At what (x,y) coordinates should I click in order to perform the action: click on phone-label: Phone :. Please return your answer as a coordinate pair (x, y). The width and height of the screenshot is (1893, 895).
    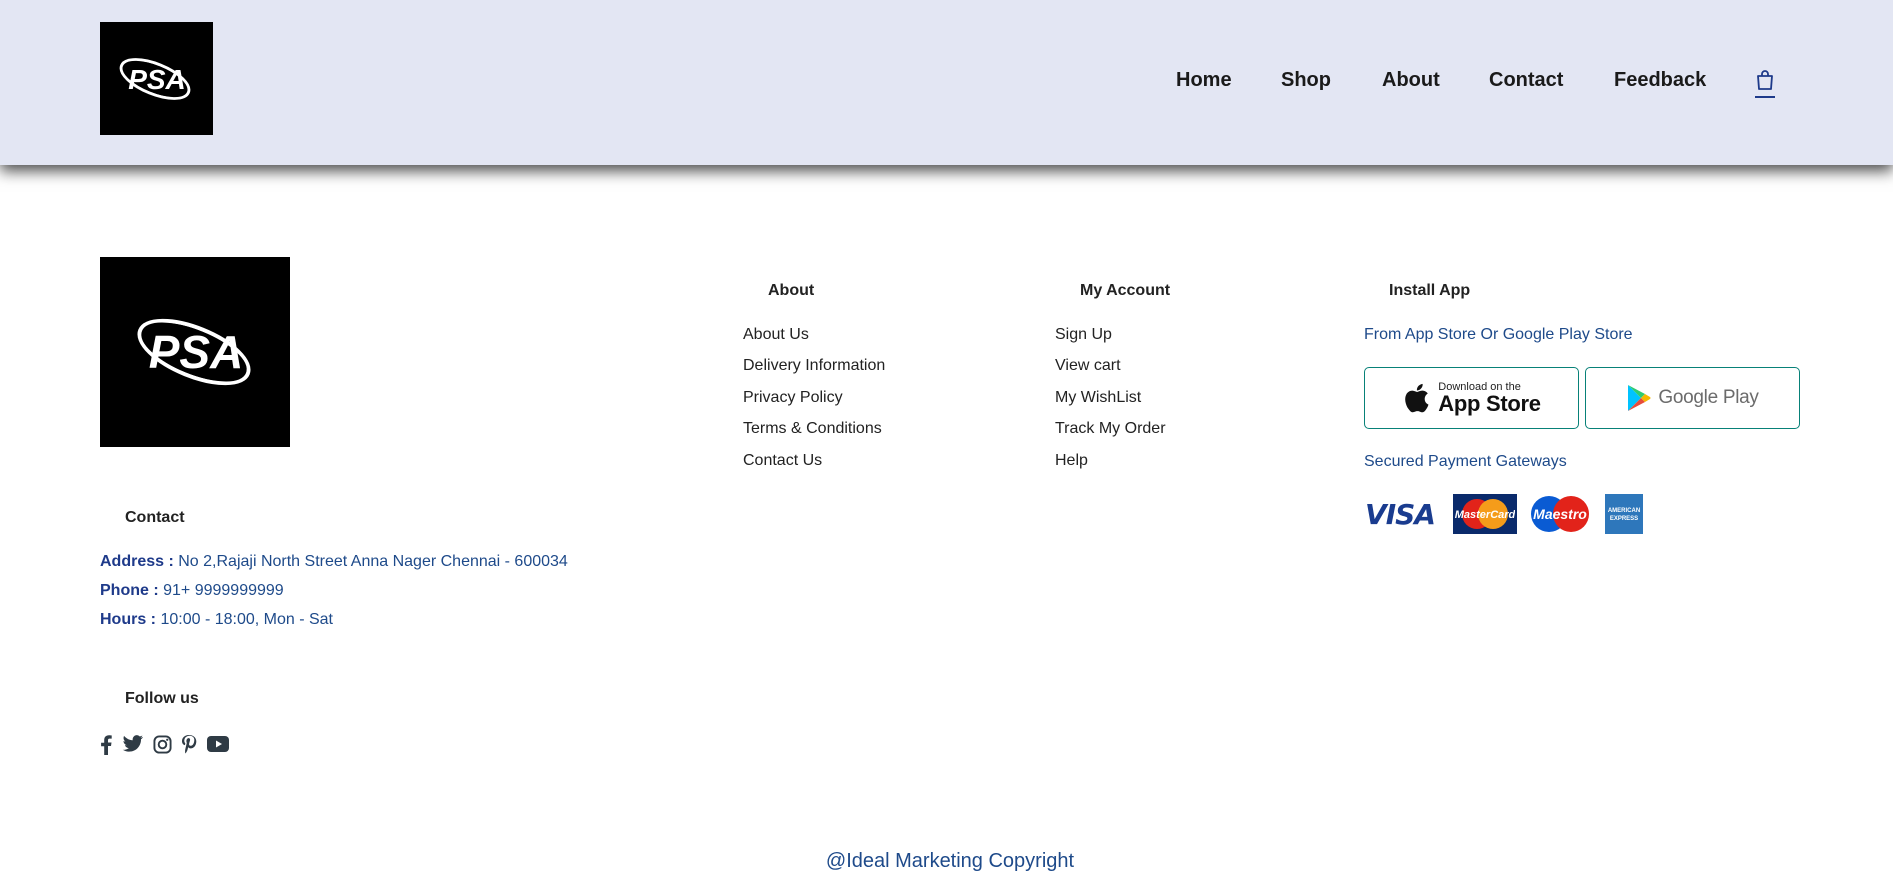
    Looking at the image, I should click on (129, 590).